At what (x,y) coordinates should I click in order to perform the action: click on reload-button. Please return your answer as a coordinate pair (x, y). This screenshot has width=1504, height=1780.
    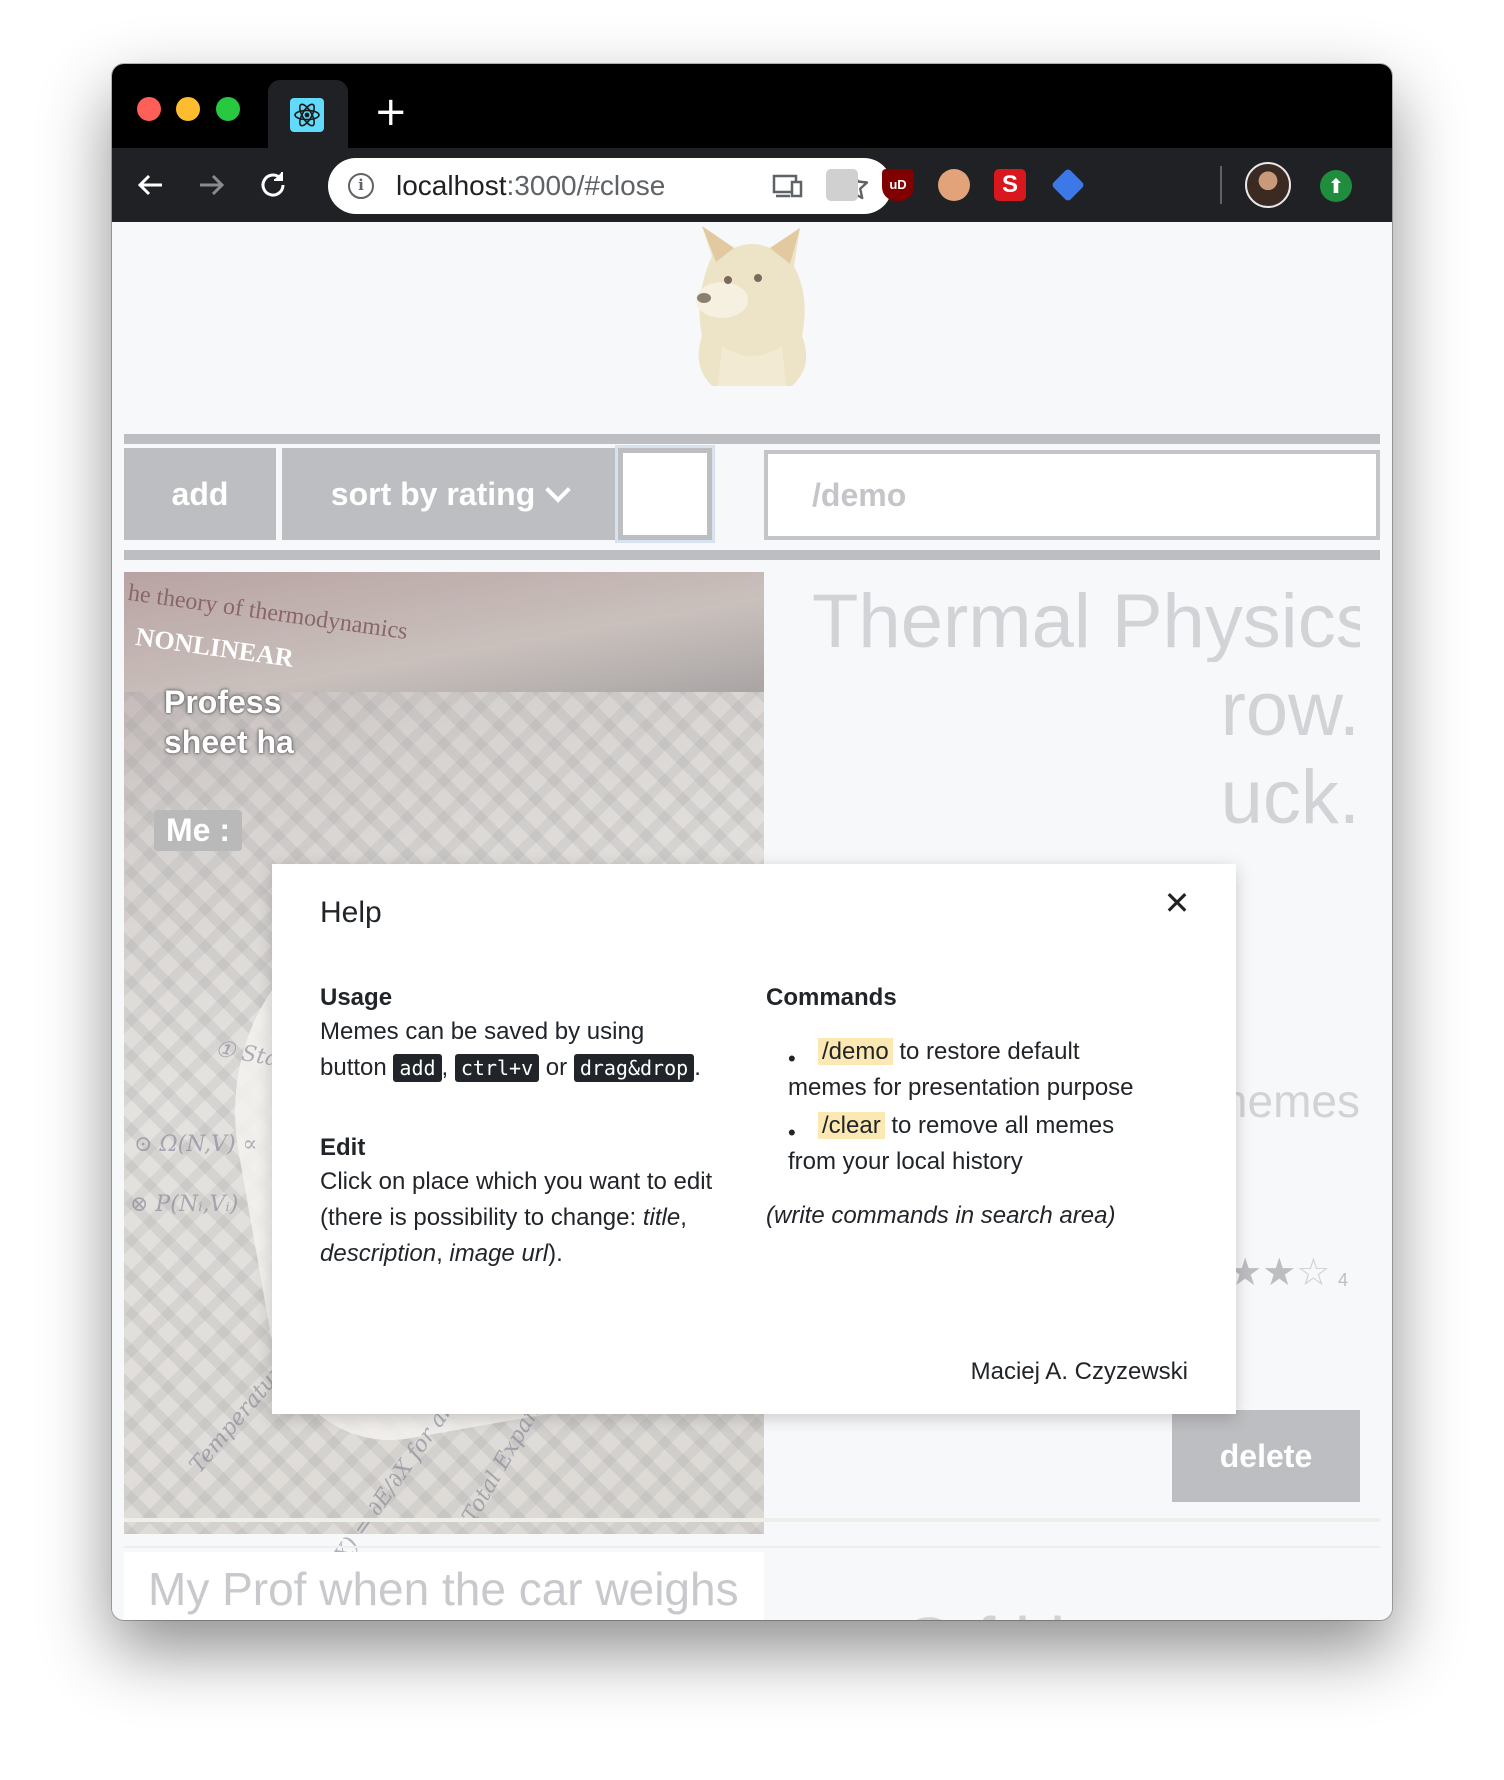
    Looking at the image, I should click on (273, 185).